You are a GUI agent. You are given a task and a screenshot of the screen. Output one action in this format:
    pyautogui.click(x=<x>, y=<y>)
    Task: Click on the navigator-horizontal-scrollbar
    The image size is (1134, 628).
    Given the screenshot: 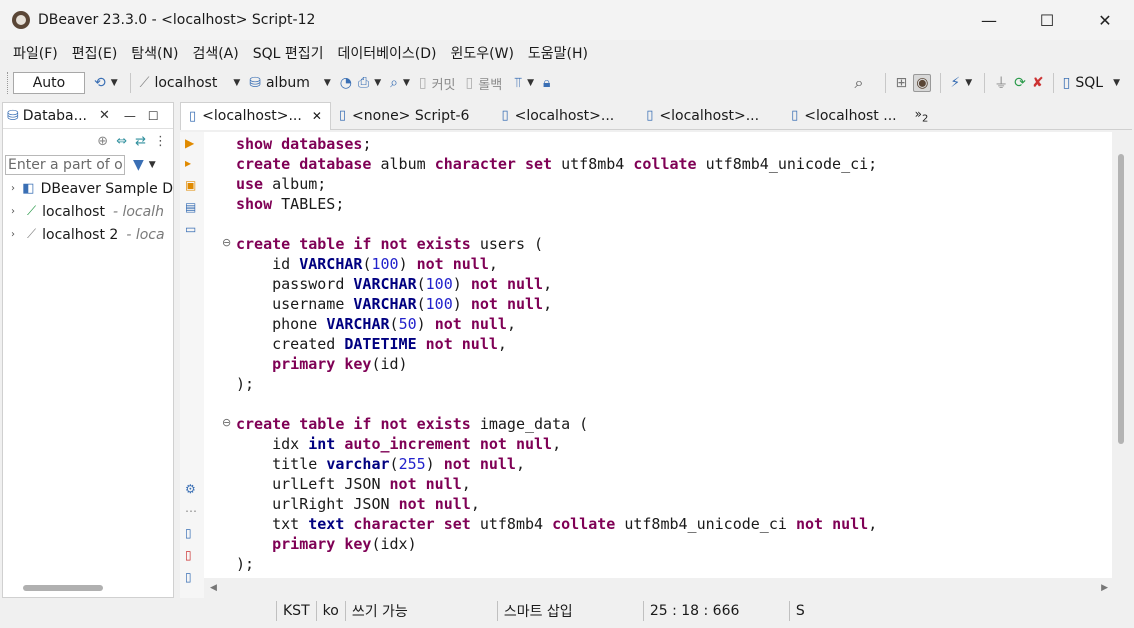 What is the action you would take?
    pyautogui.click(x=63, y=588)
    